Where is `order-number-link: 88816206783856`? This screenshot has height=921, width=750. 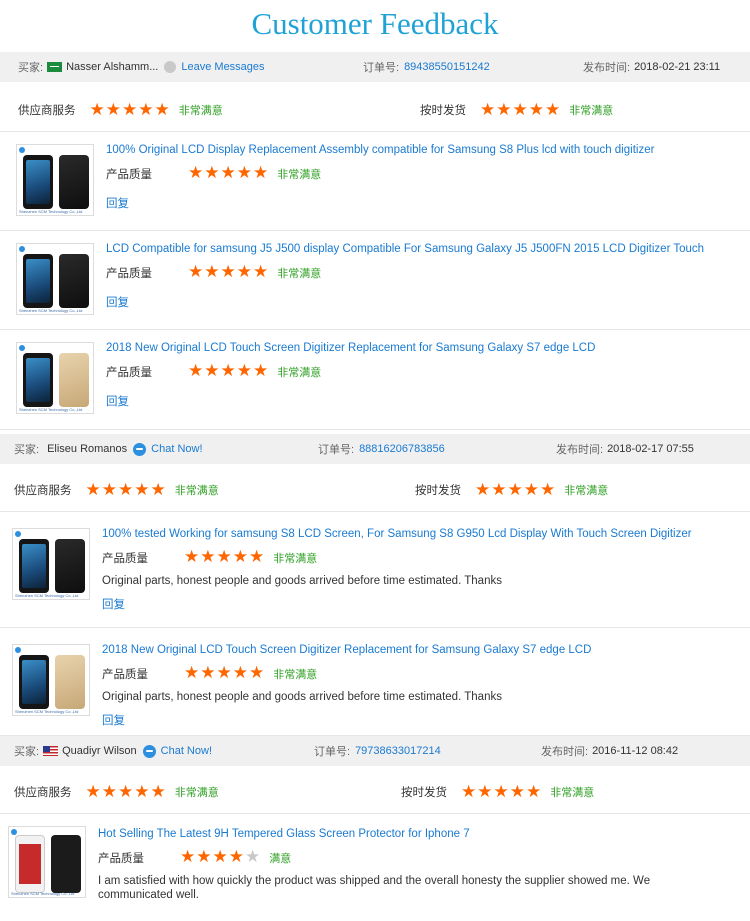 order-number-link: 88816206783856 is located at coordinates (402, 449).